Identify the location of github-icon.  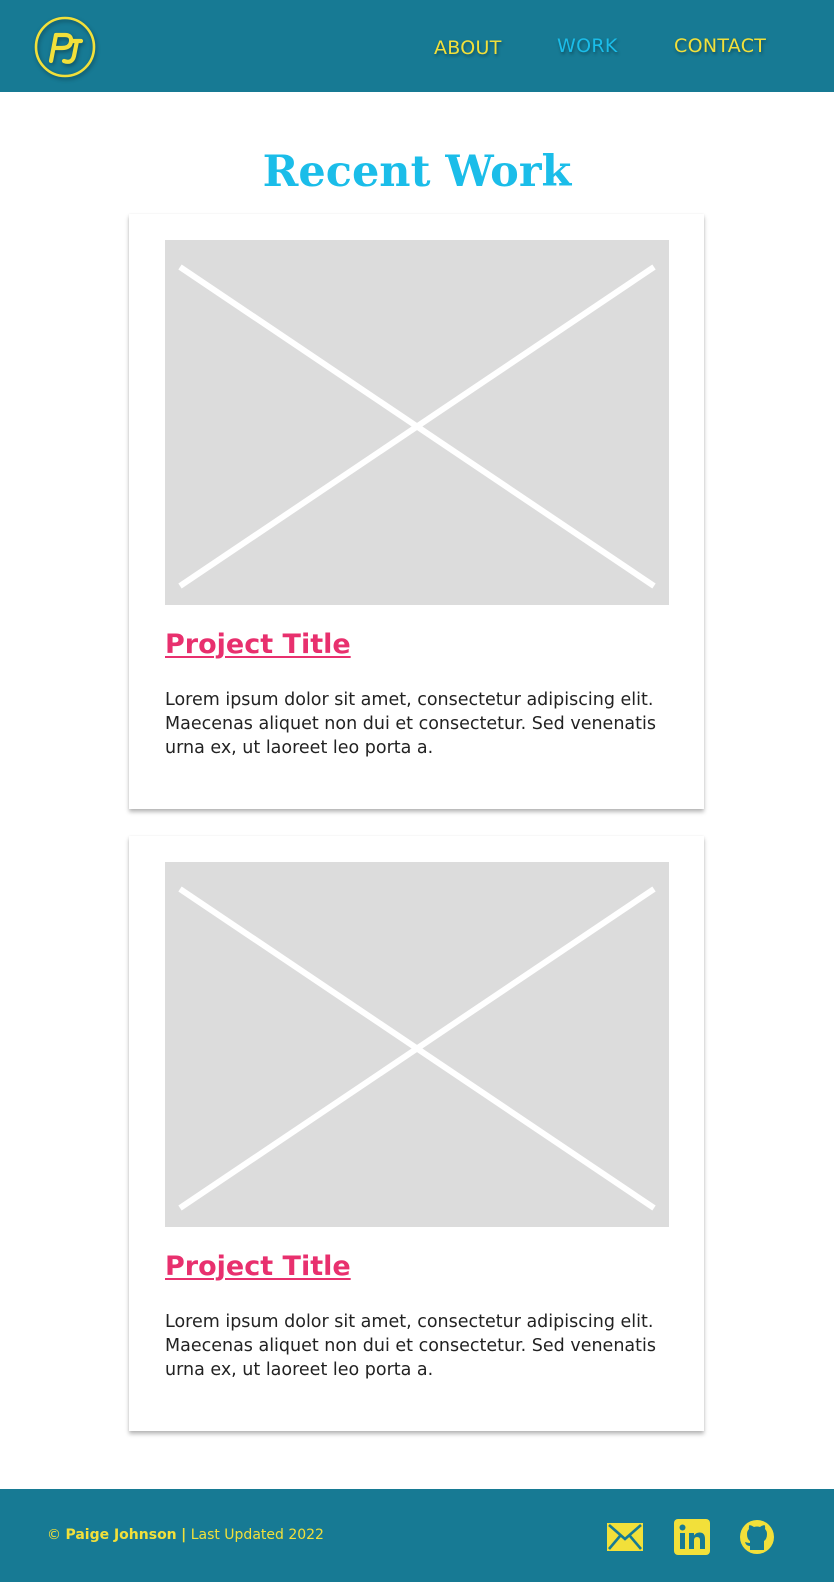
(757, 1539).